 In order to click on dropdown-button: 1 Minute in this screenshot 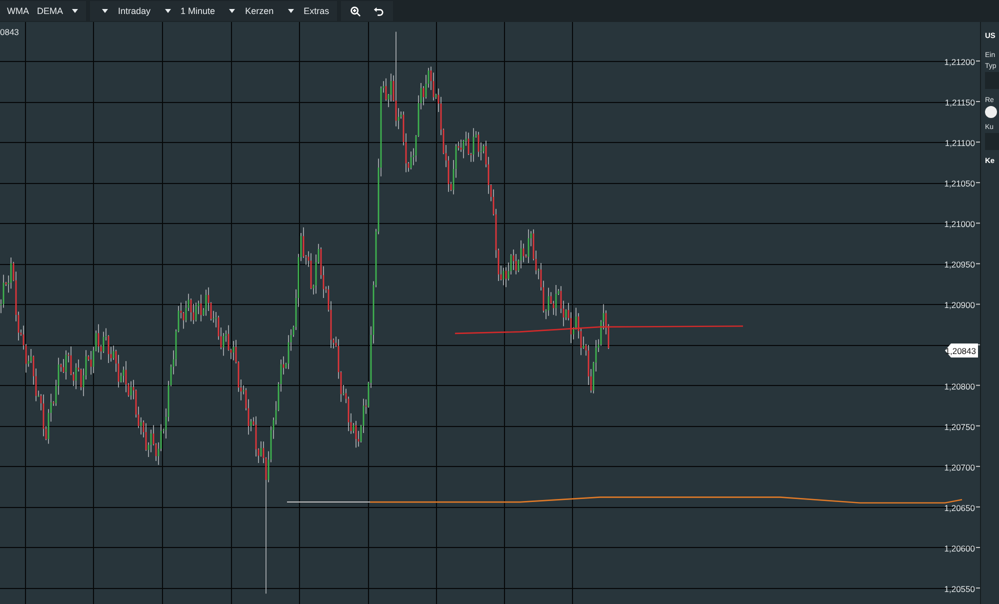, I will do `click(188, 11)`.